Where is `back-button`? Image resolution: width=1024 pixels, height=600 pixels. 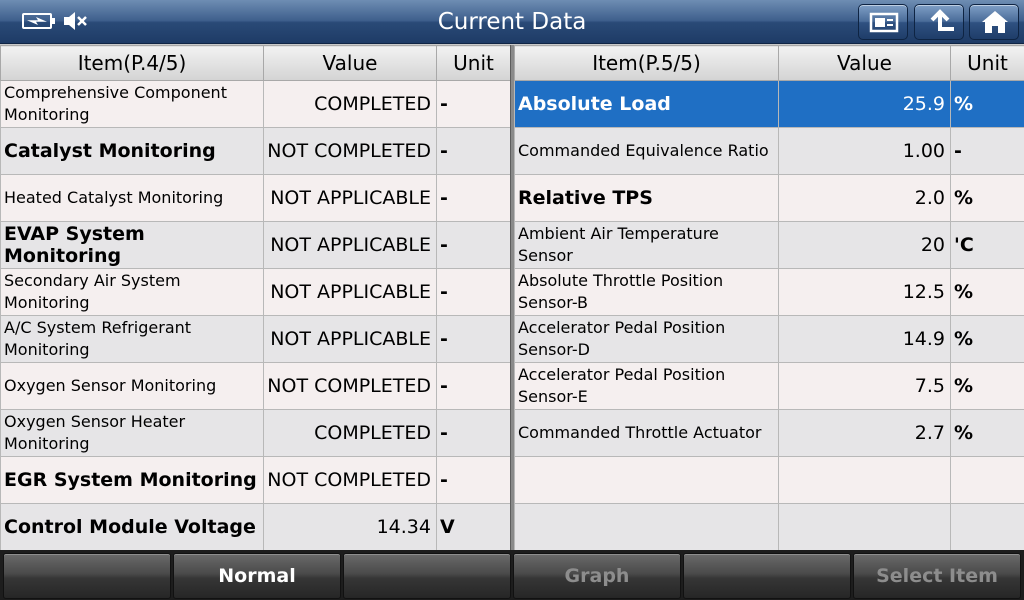 back-button is located at coordinates (939, 22).